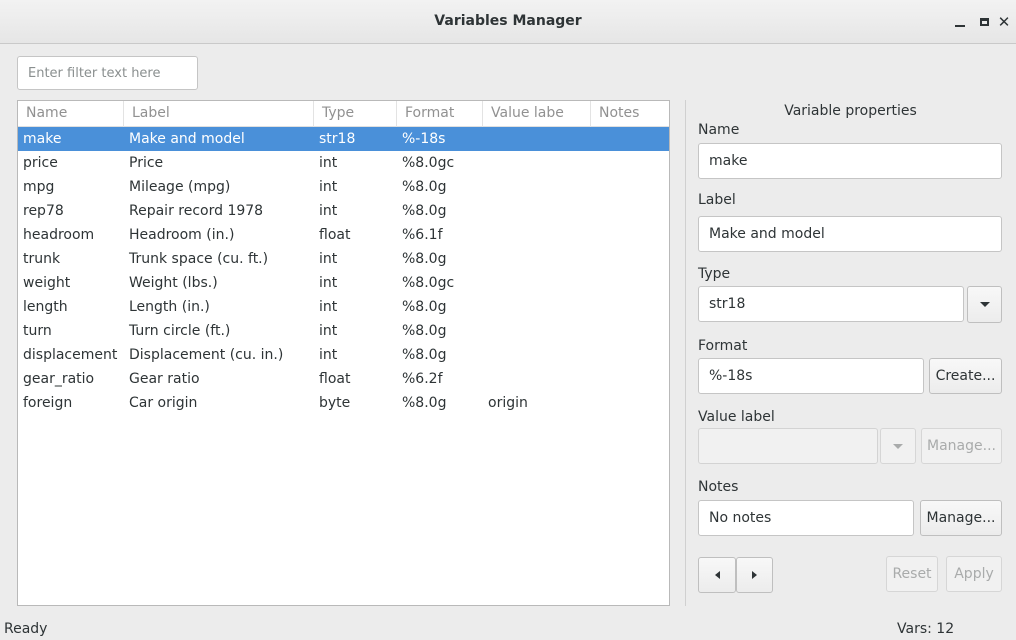 This screenshot has height=640, width=1016. I want to click on table-row: turn Turn circle (ft.) int %8.0g, so click(343, 331).